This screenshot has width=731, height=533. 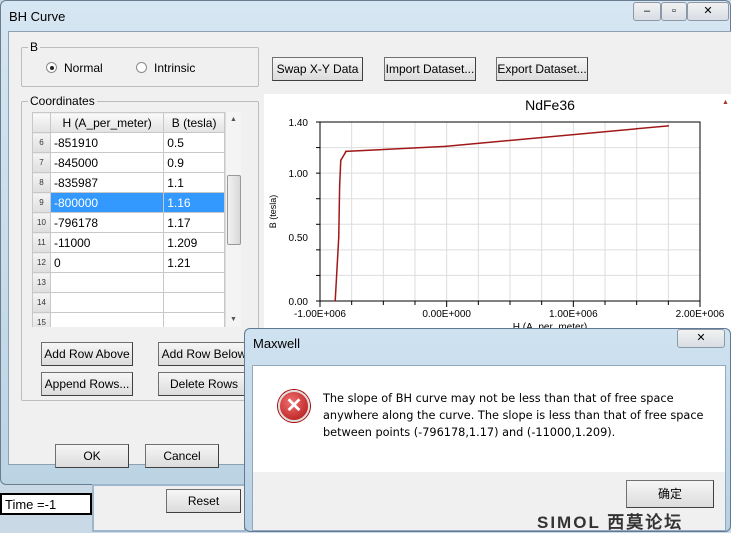 I want to click on error-close-button: ✕, so click(x=701, y=338).